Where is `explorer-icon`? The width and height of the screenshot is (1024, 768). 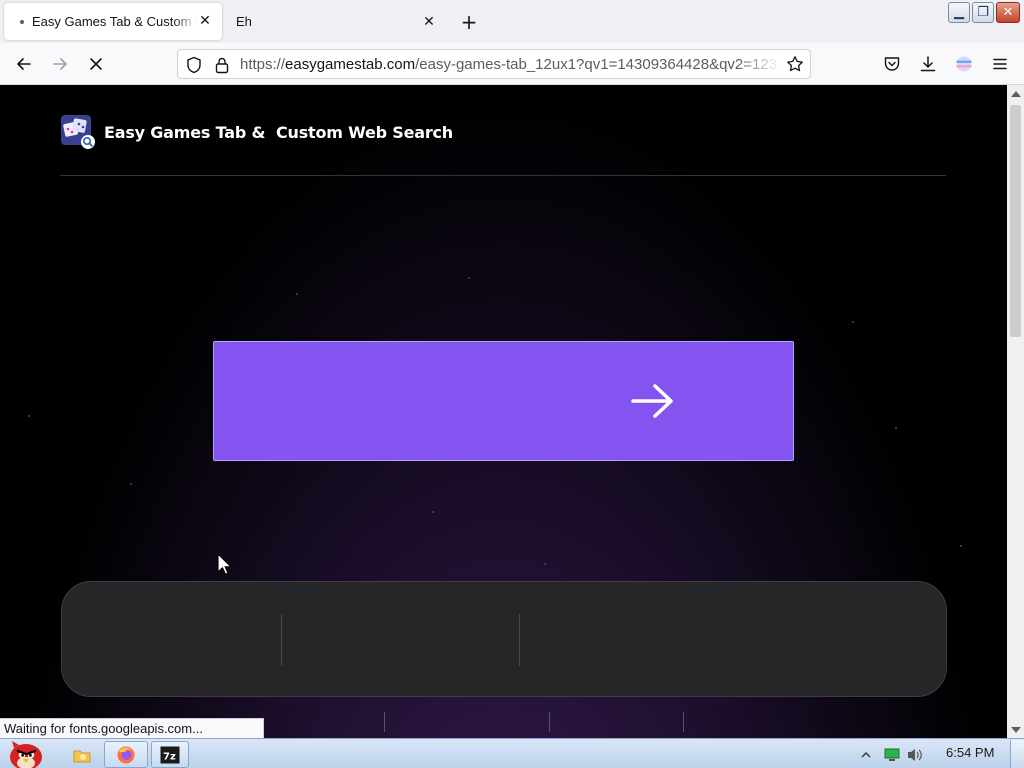 explorer-icon is located at coordinates (82, 756).